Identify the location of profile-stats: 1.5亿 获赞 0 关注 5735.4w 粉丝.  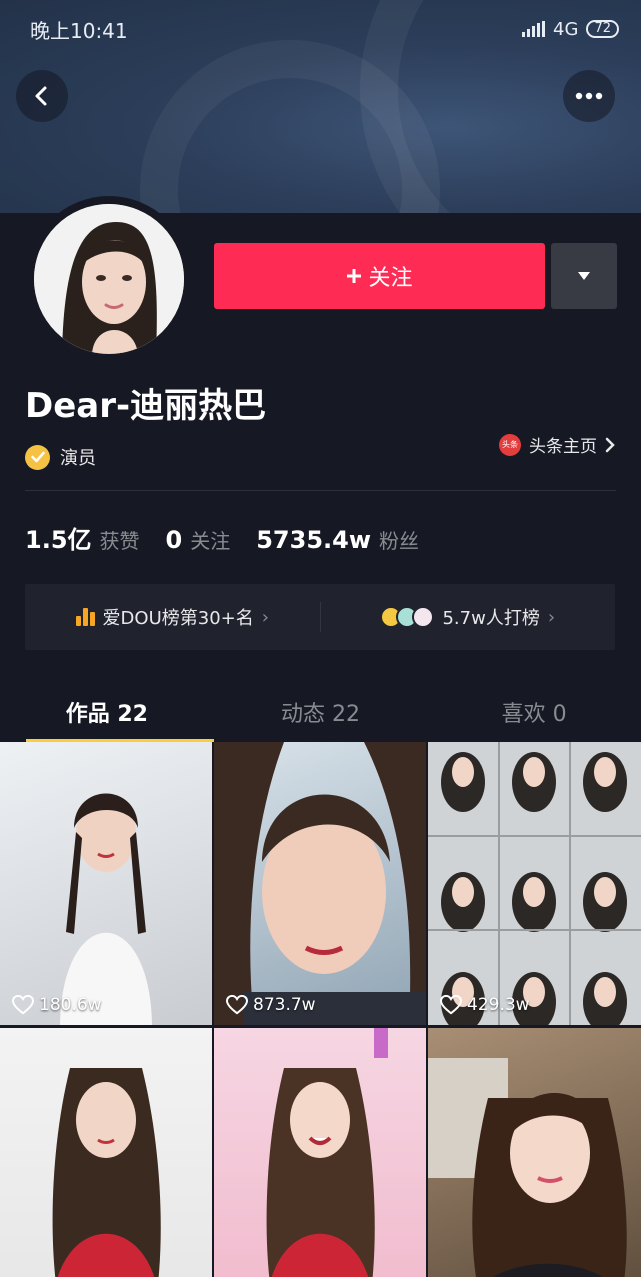
(222, 537).